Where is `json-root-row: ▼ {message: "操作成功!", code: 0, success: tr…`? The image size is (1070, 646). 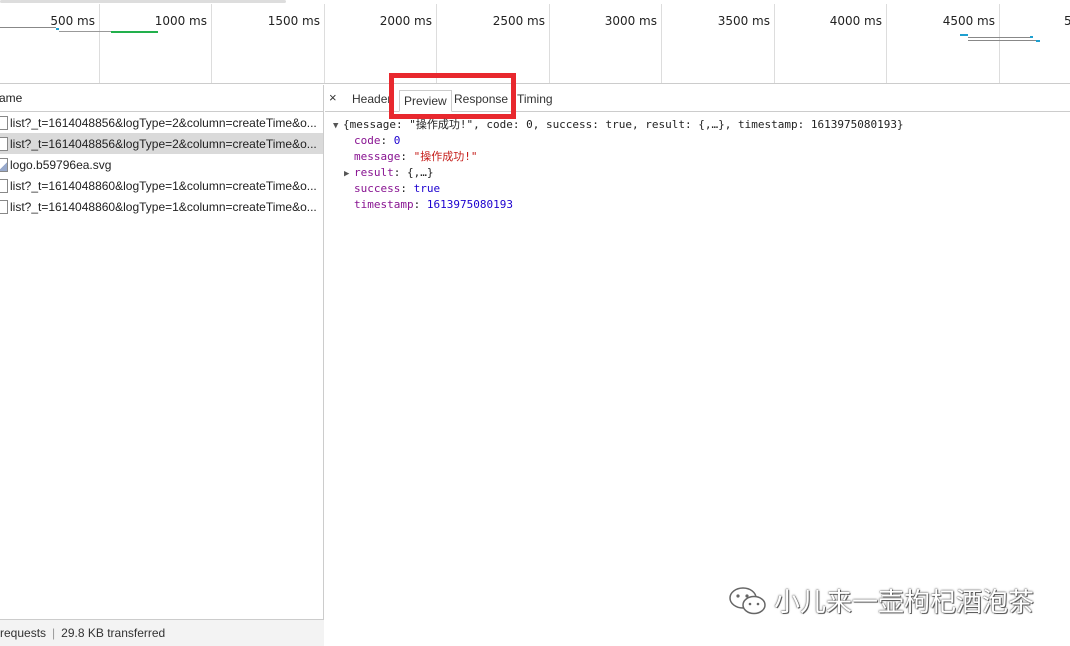 json-root-row: ▼ {message: "操作成功!", code: 0, success: tr… is located at coordinates (697, 125).